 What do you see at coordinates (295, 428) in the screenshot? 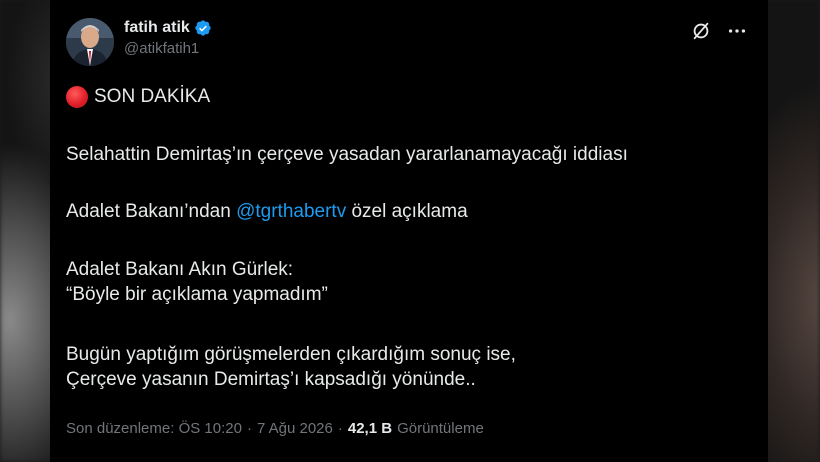
I see `post-date: 7 Ağu 2026` at bounding box center [295, 428].